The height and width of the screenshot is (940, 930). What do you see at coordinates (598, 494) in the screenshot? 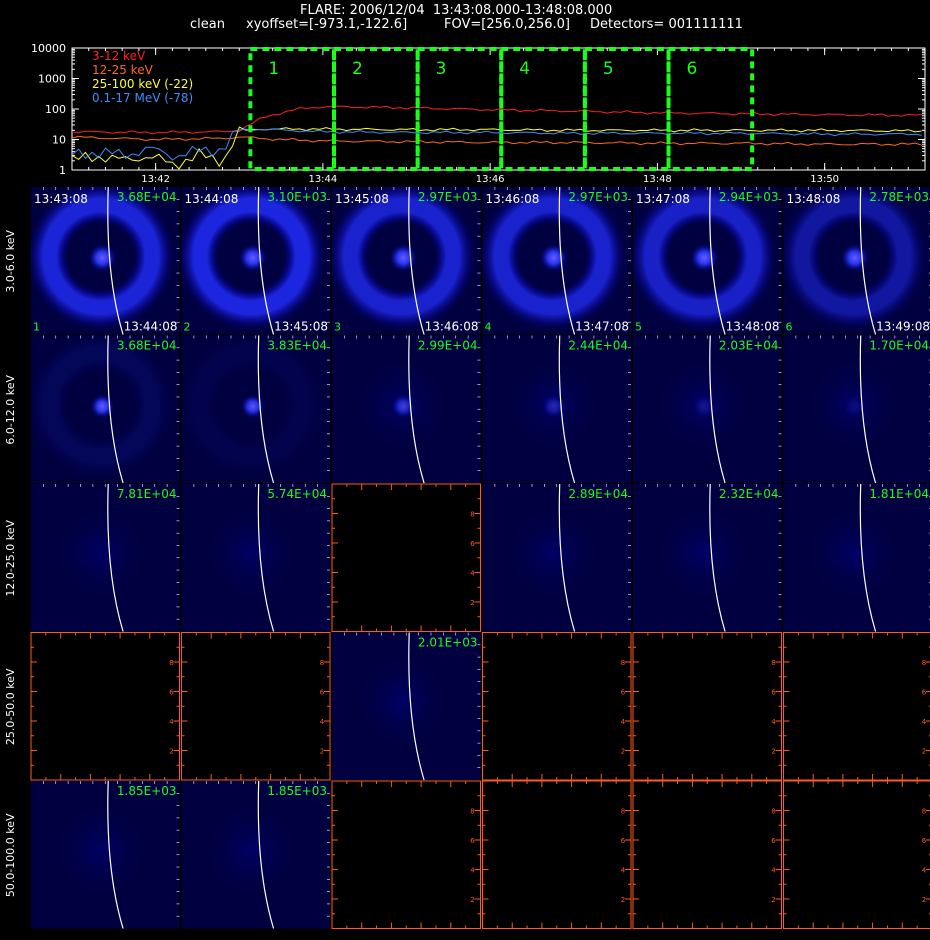
I see `peak-flux-label: 2.89E+04` at bounding box center [598, 494].